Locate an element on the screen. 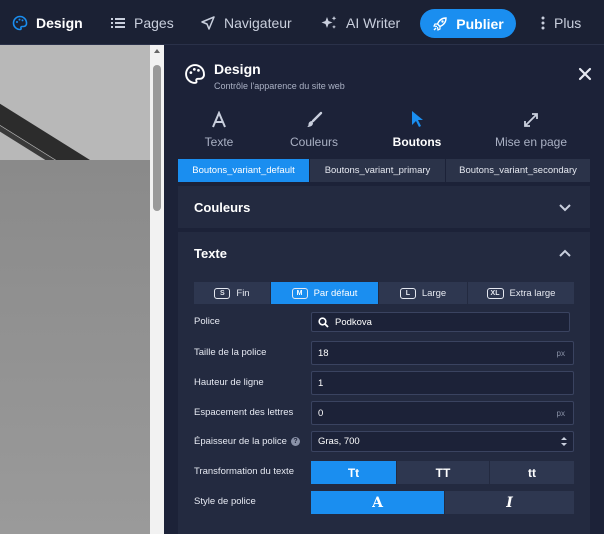 The height and width of the screenshot is (534, 604). nav-ai-writer: AI Writer is located at coordinates (360, 22).